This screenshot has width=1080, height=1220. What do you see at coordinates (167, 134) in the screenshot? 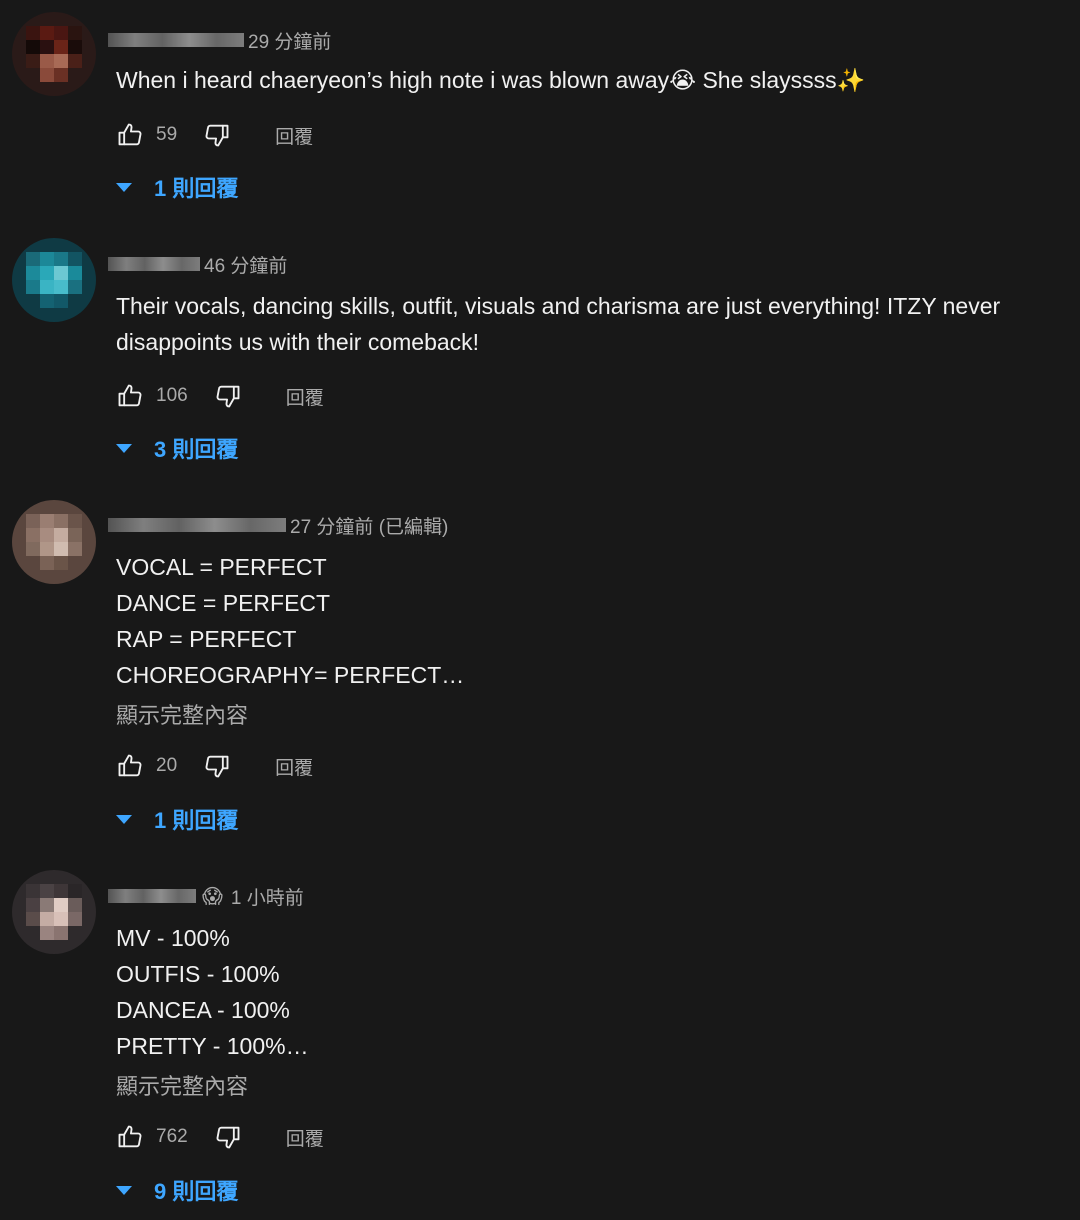
I see `like-count: 59` at bounding box center [167, 134].